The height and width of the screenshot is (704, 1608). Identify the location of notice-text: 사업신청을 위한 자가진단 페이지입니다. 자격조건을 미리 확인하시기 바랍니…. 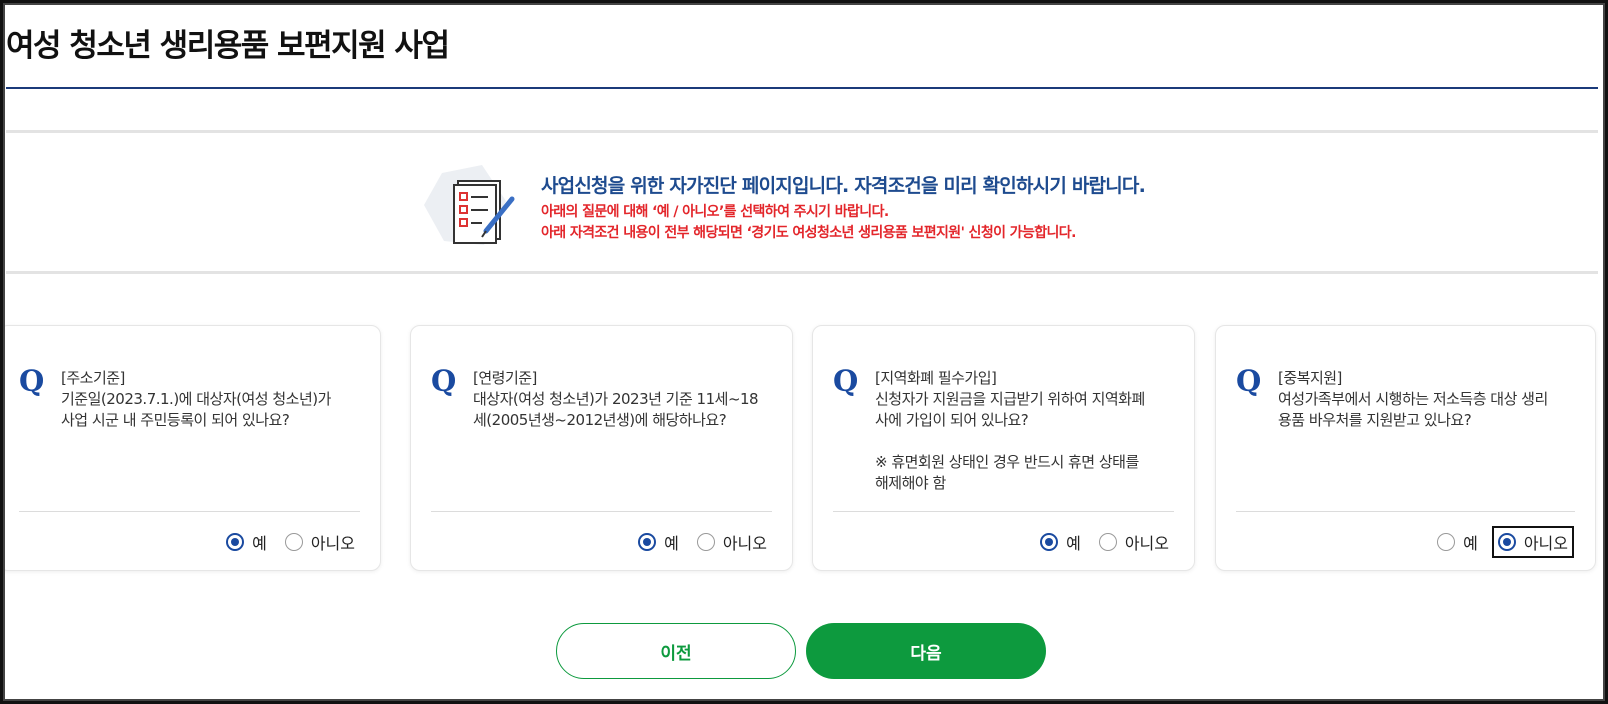
(843, 207).